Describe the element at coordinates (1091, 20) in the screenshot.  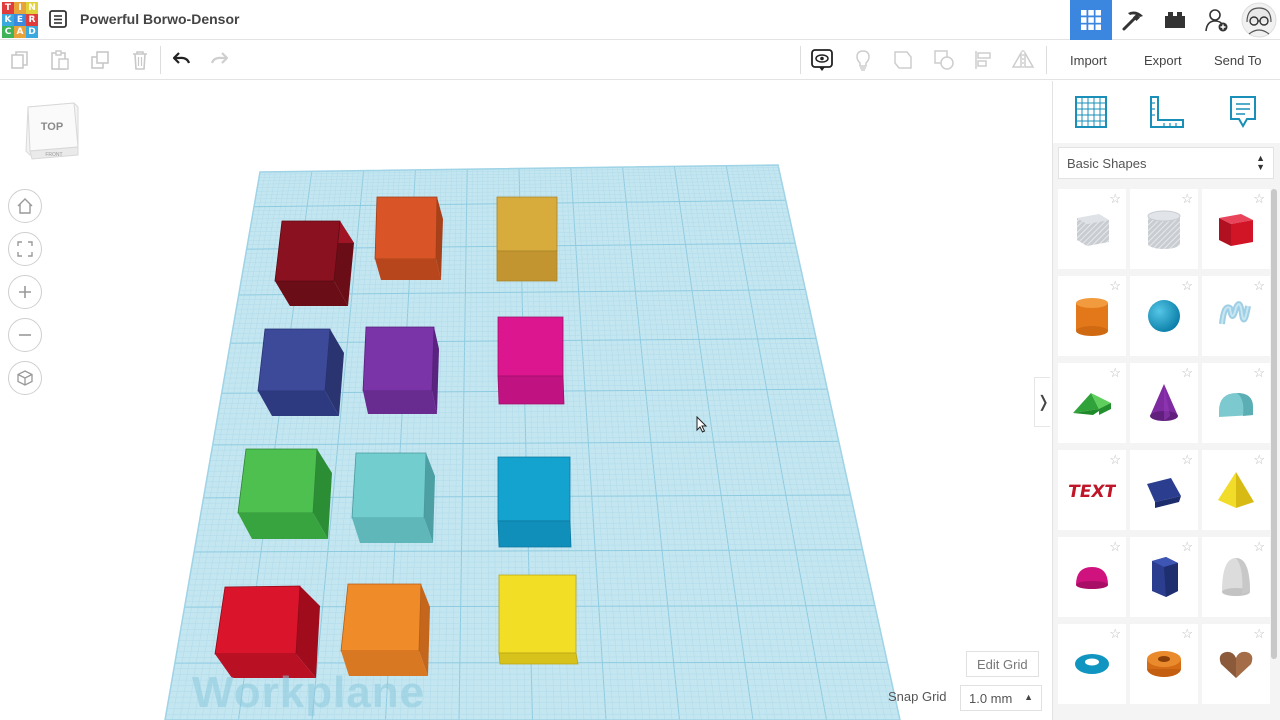
I see `3d-view-grid-icon` at that location.